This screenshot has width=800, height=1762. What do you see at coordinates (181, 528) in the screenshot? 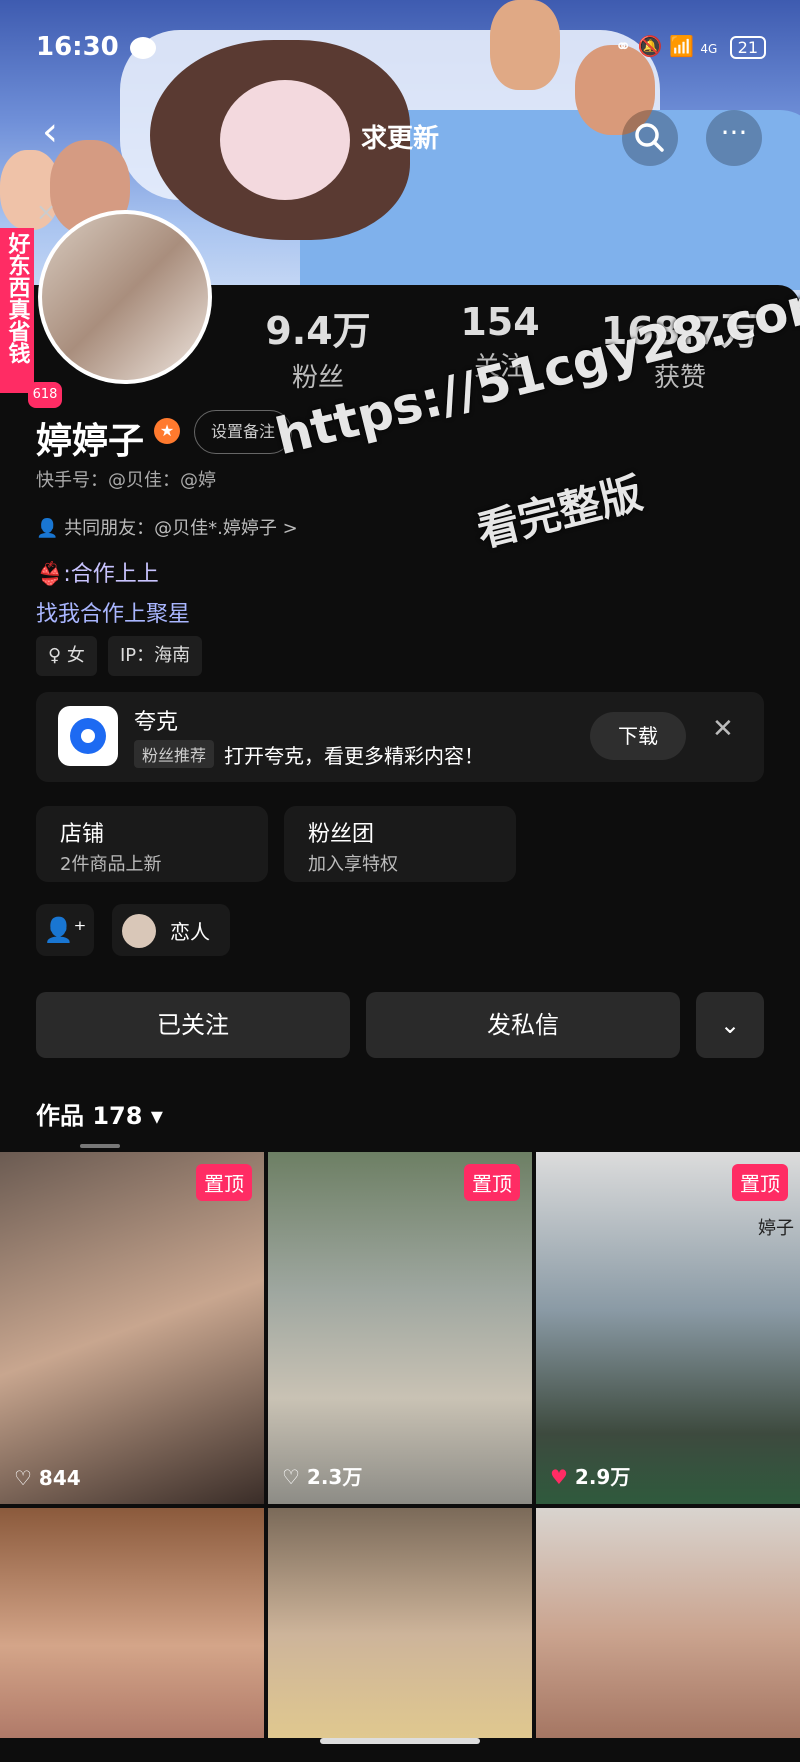
I see `mutual-friends-text: 共同朋友：@贝佳*.婷婷子 >` at bounding box center [181, 528].